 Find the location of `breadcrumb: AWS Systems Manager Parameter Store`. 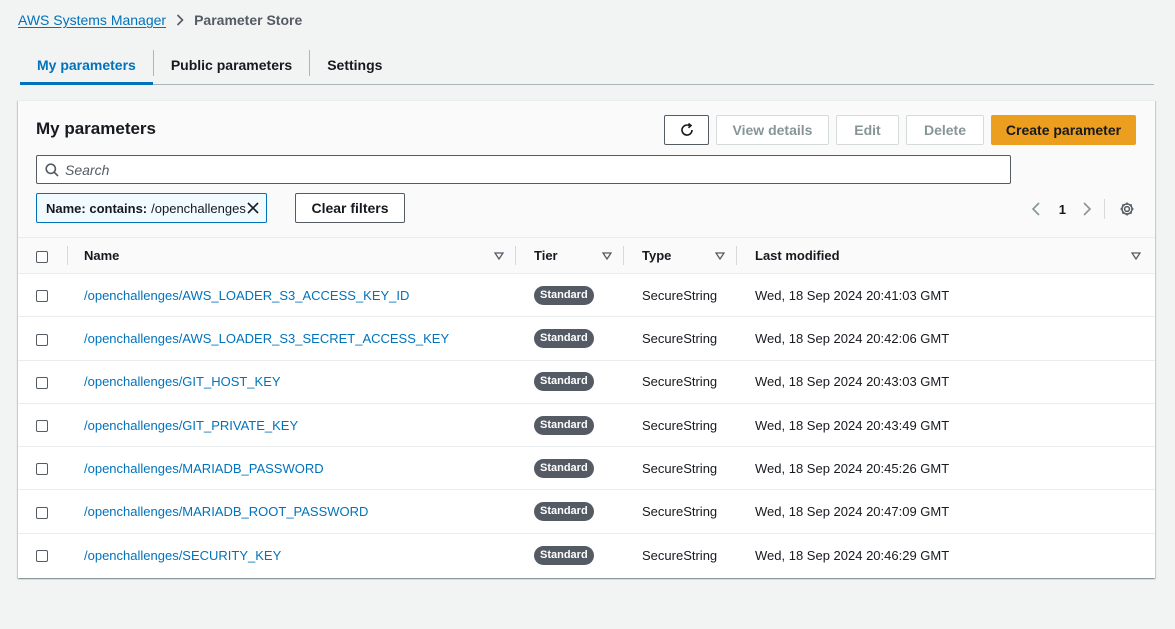

breadcrumb: AWS Systems Manager Parameter Store is located at coordinates (160, 20).